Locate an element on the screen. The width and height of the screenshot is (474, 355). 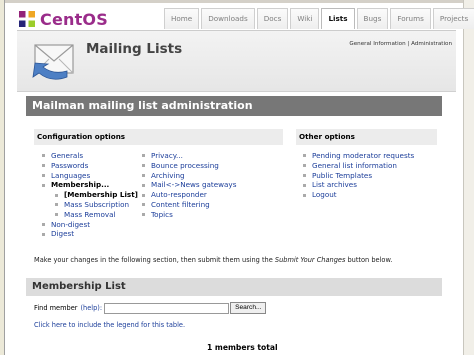
other-link-list-archives: List archives is located at coordinates (358, 185).